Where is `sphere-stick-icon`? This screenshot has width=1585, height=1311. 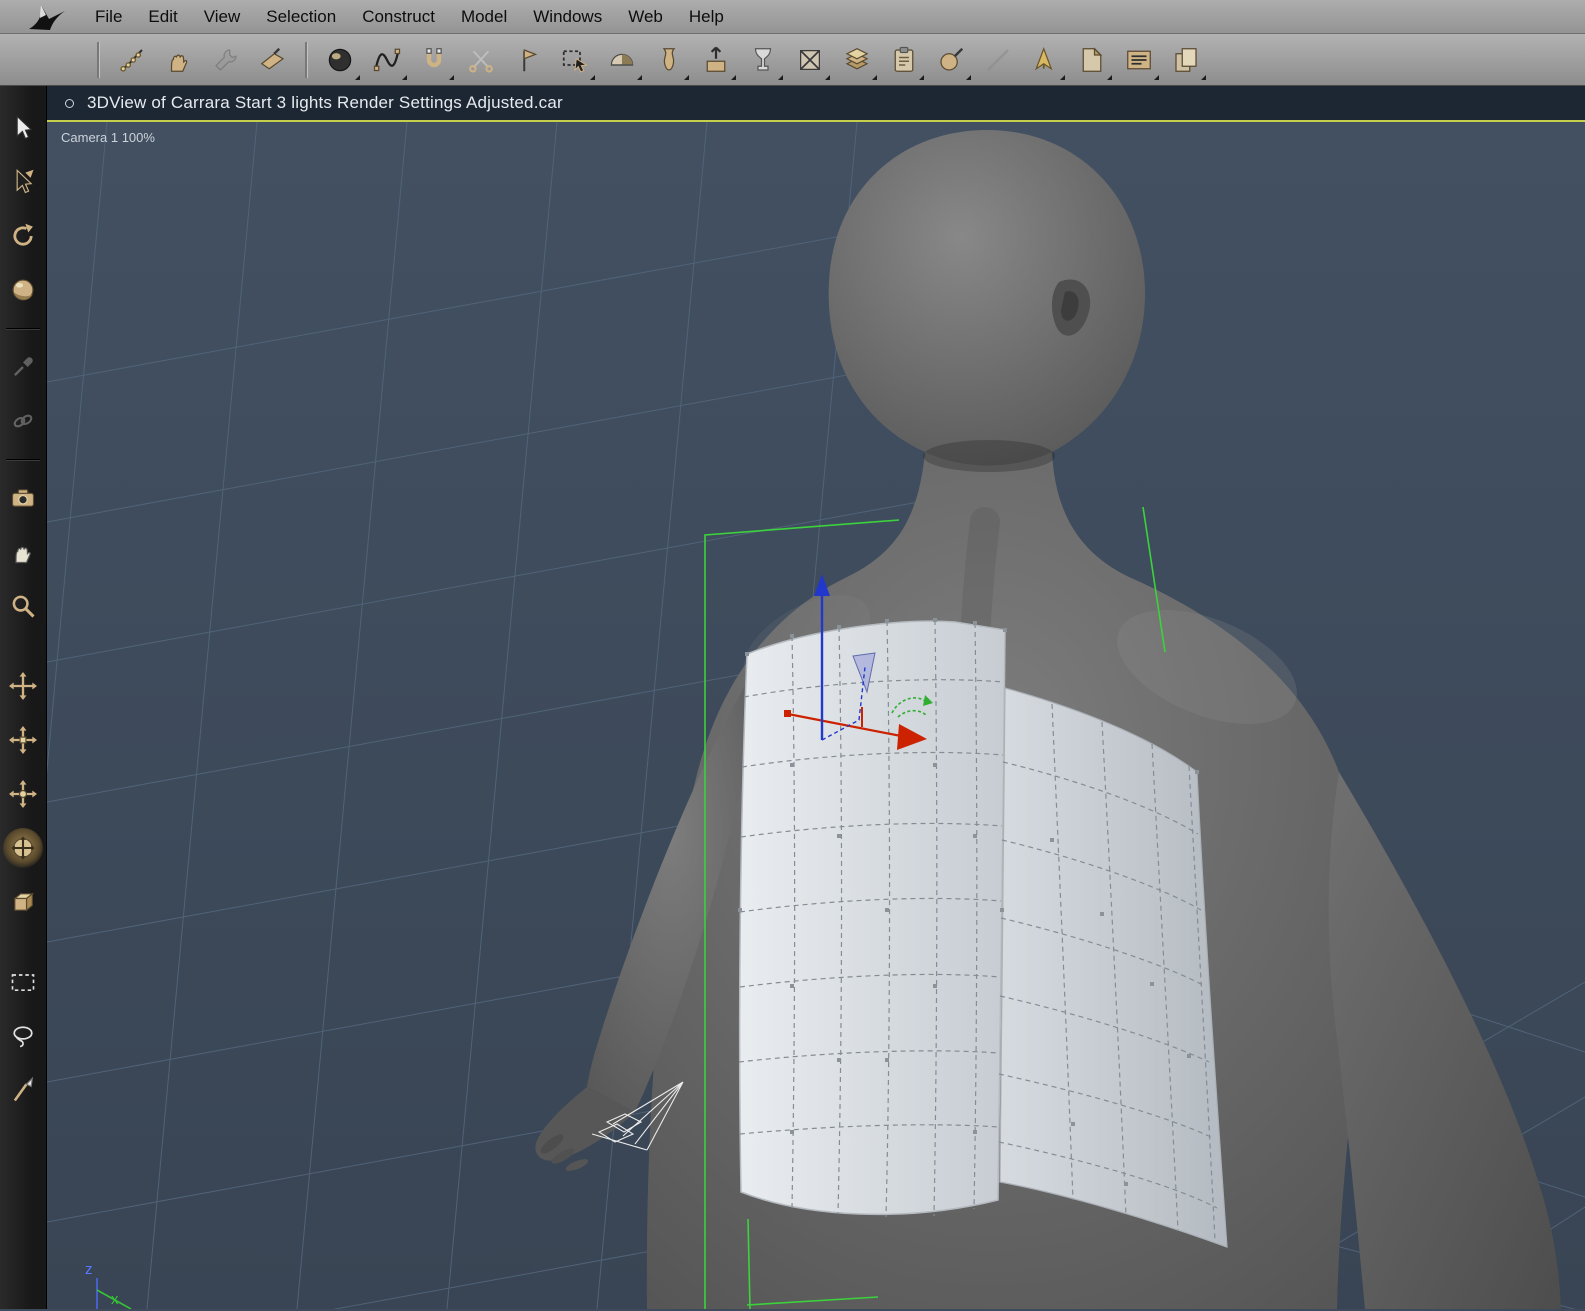
sphere-stick-icon is located at coordinates (951, 59).